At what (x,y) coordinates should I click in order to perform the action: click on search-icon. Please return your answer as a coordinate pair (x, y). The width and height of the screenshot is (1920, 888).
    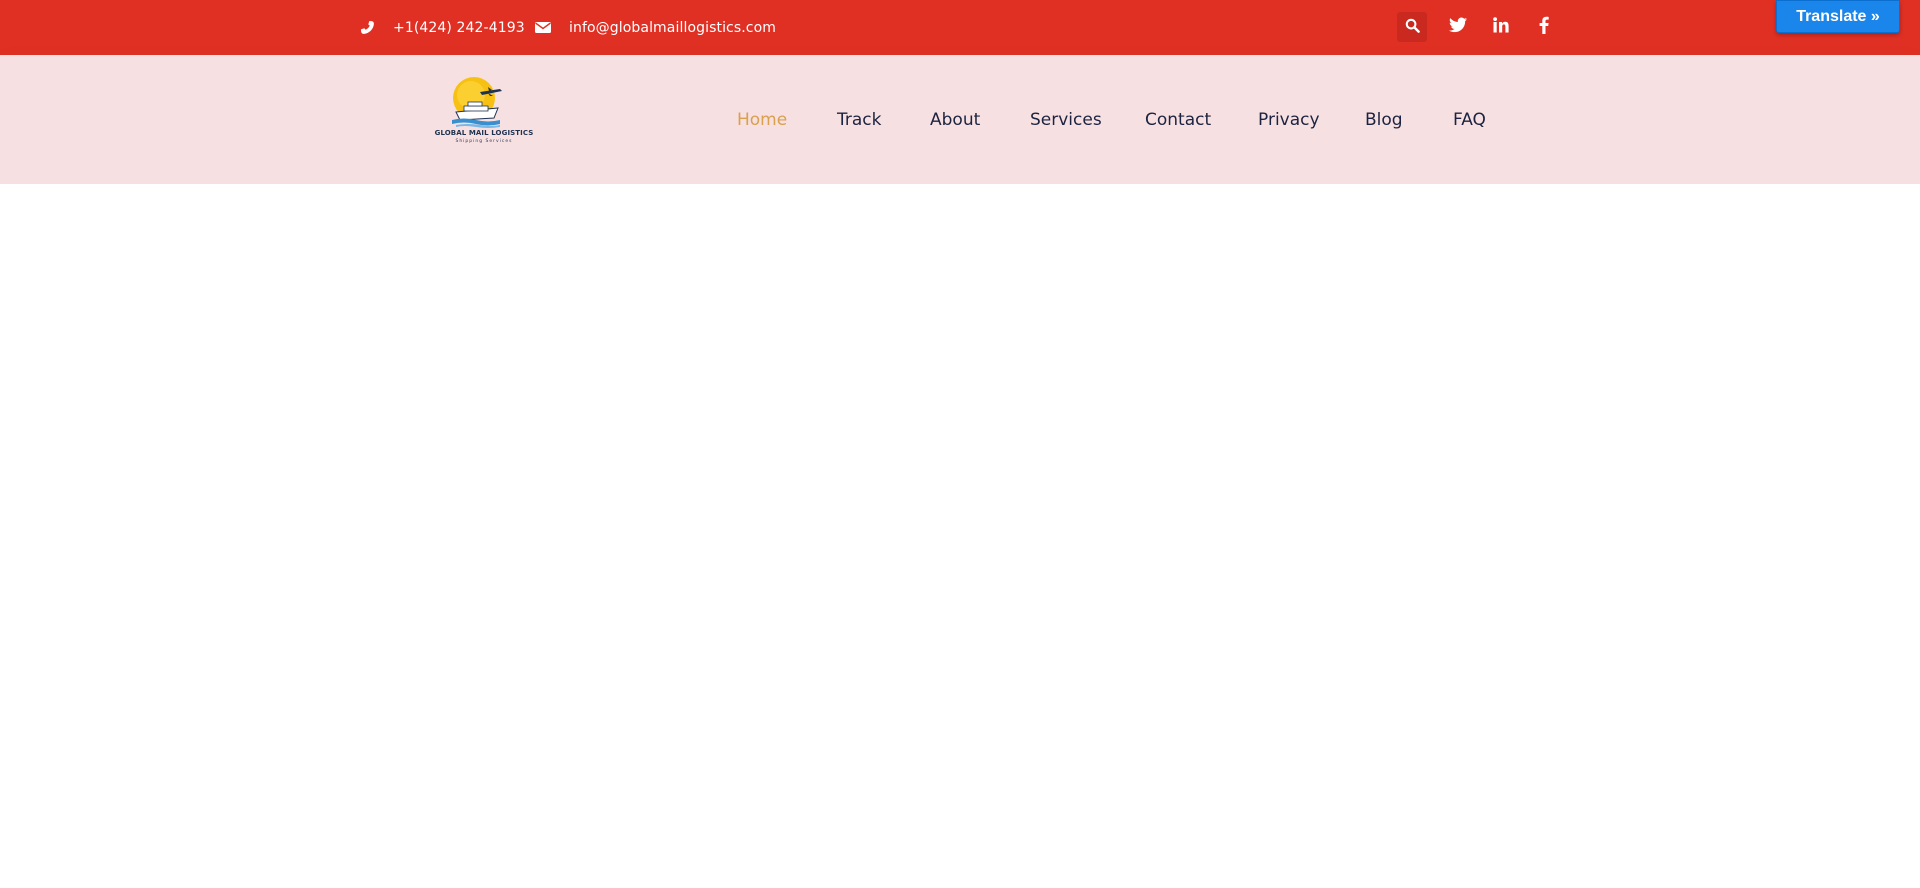
    Looking at the image, I should click on (1412, 27).